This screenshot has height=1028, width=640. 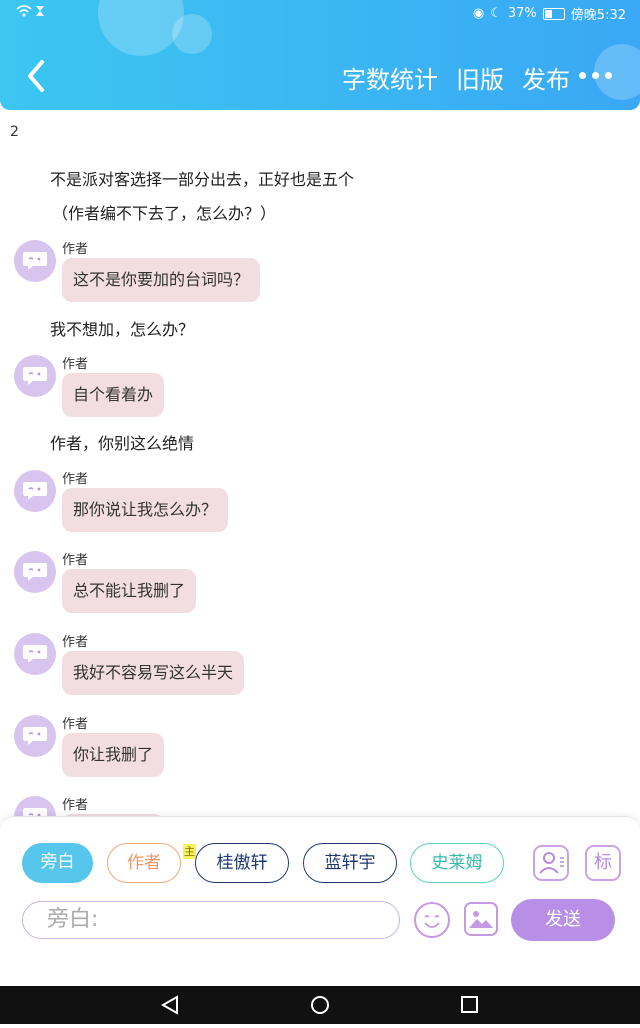 I want to click on word-count-button: 字数统计, so click(x=390, y=77).